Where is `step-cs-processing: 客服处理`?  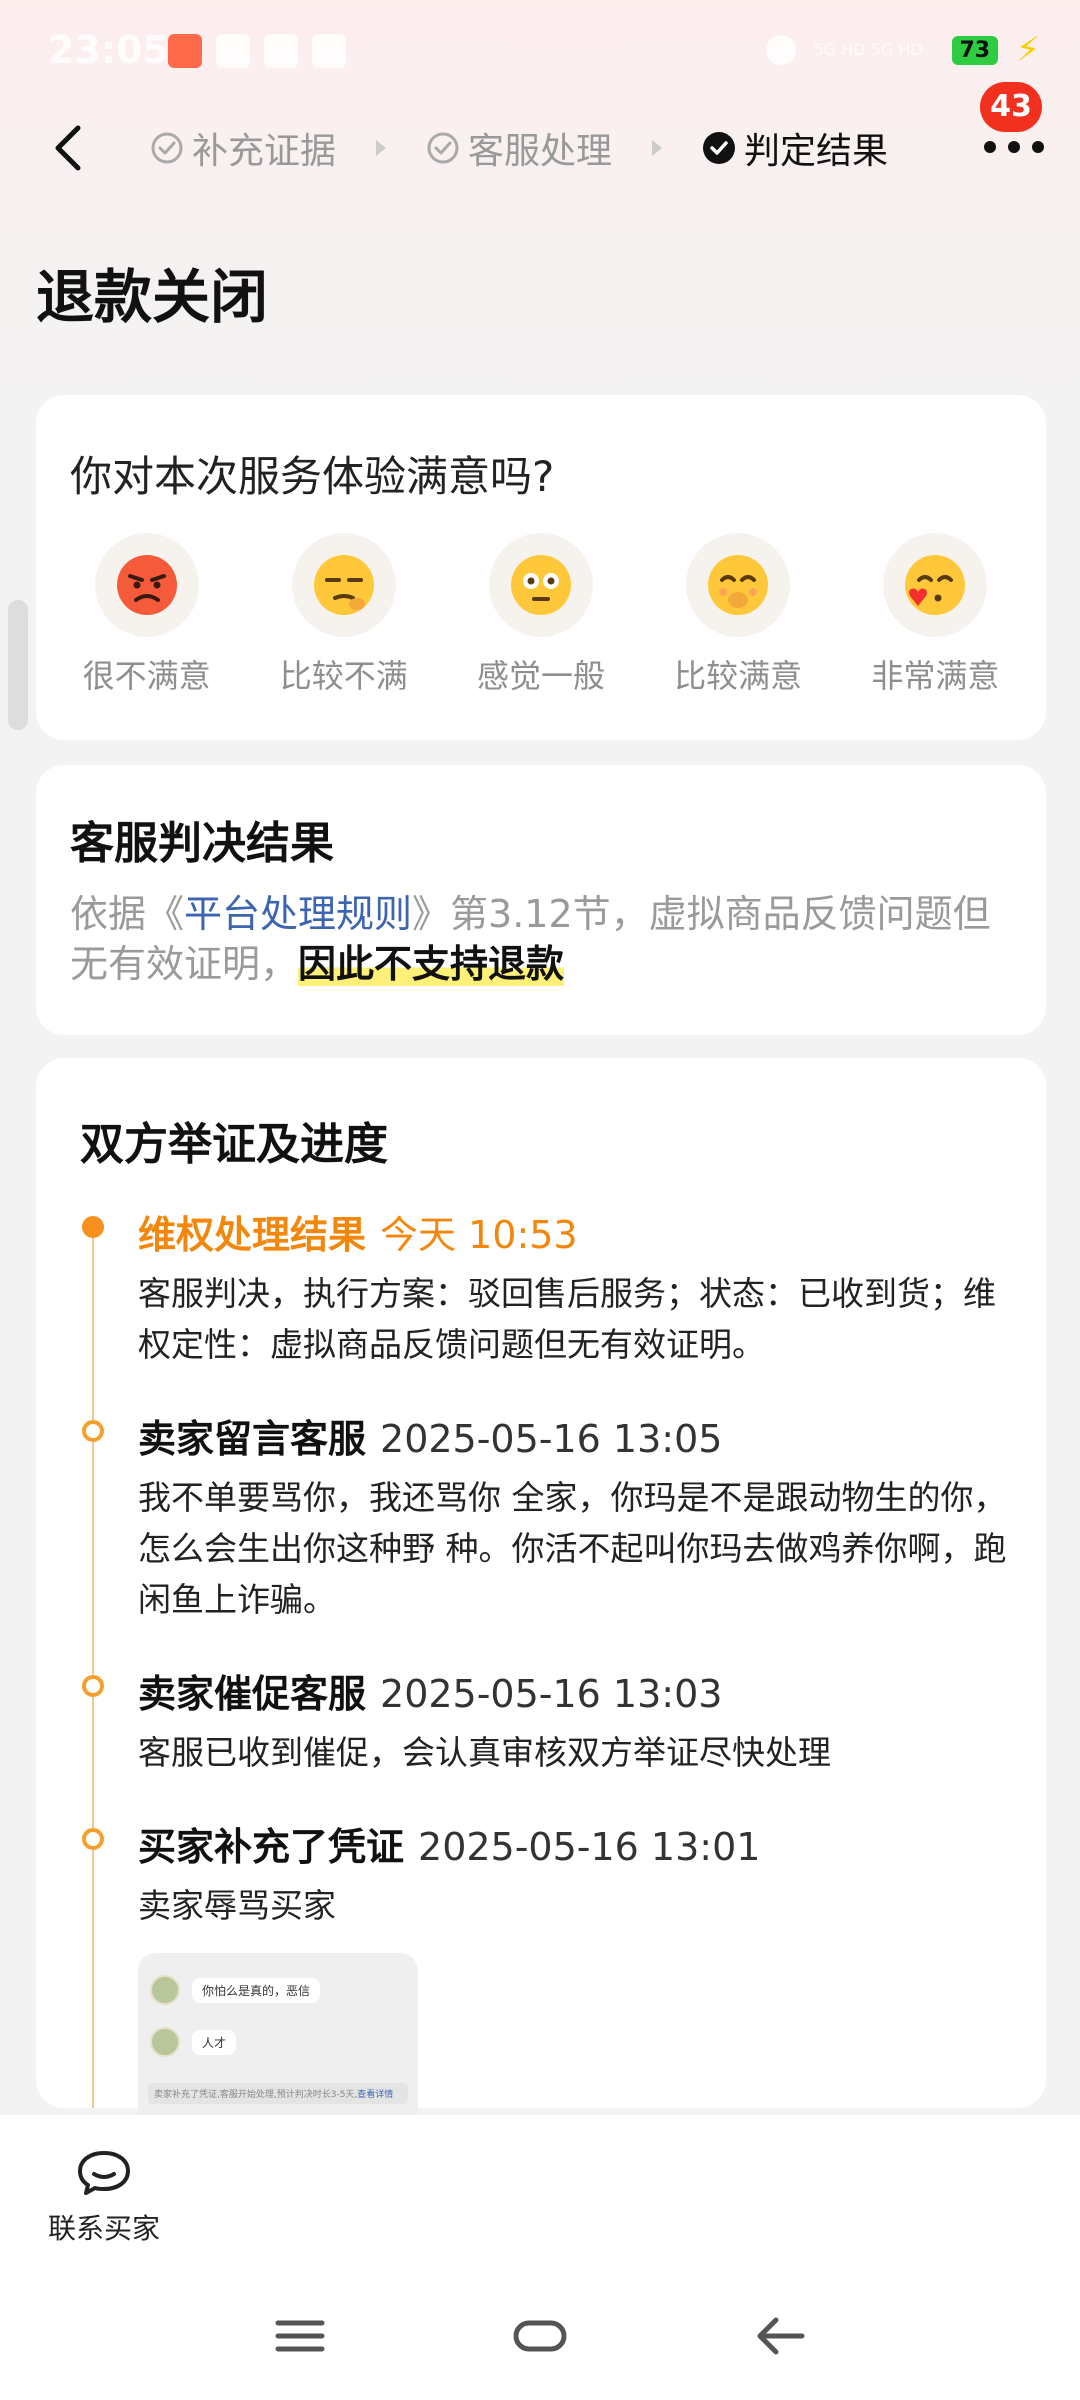 step-cs-processing: 客服处理 is located at coordinates (519, 148).